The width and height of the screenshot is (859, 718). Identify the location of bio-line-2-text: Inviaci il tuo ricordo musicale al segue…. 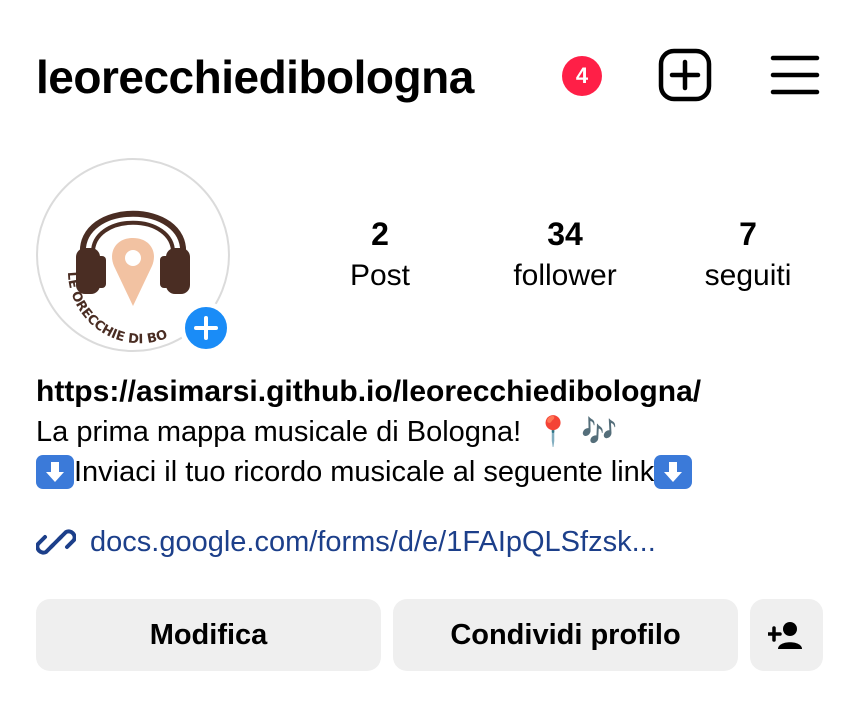
(364, 472).